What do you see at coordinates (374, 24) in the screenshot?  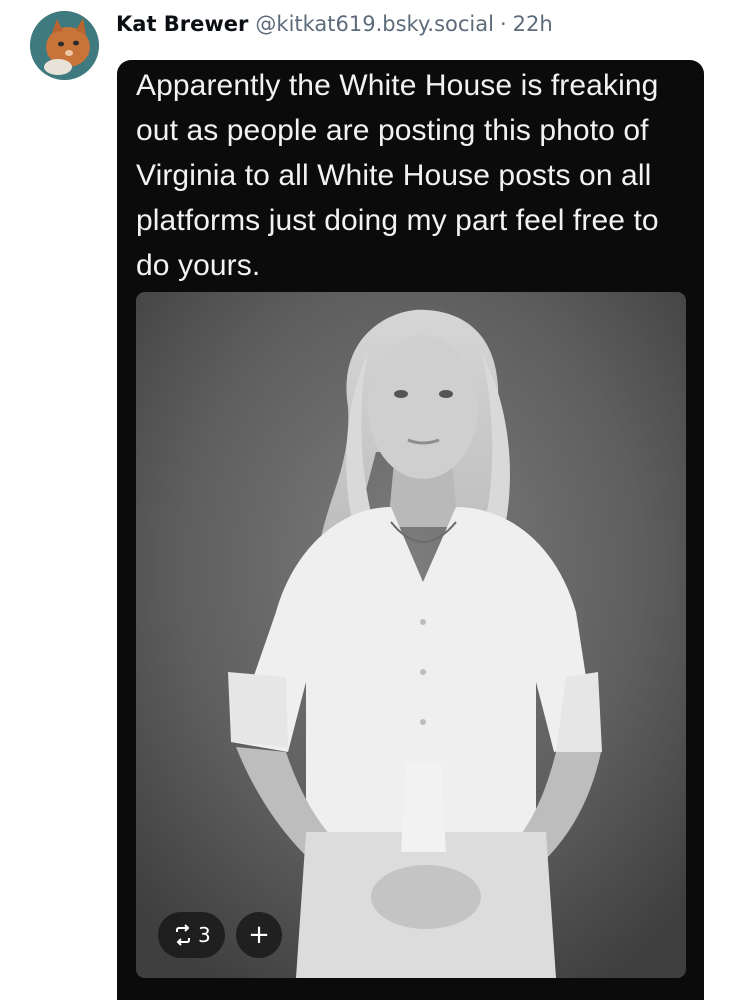 I see `author-handle: @kitkat619.bsky.social` at bounding box center [374, 24].